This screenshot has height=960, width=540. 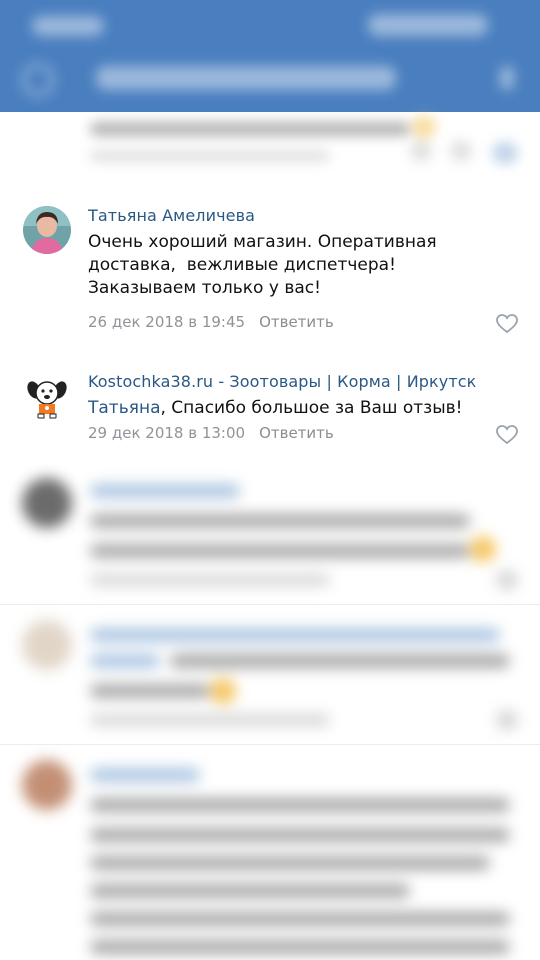 I want to click on user-photo-icon, so click(x=47, y=230).